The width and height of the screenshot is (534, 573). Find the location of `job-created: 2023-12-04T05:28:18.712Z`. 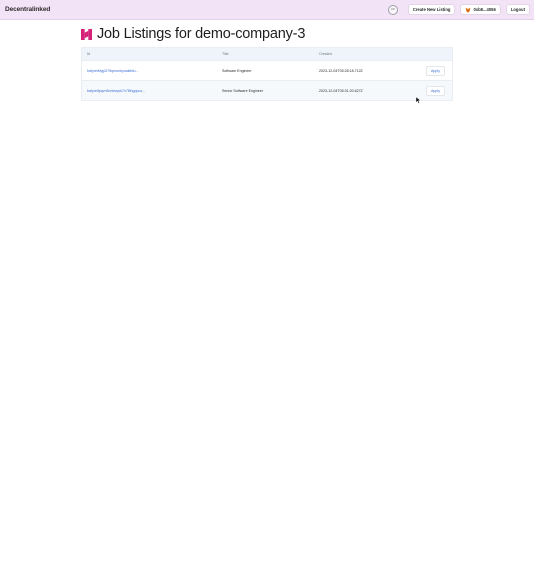

job-created: 2023-12-04T05:28:18.712Z is located at coordinates (367, 70).